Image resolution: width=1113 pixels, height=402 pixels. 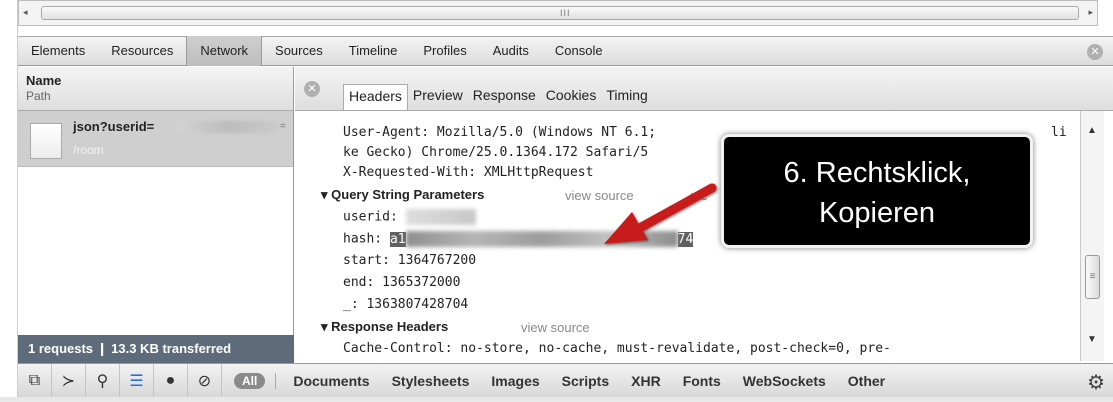 What do you see at coordinates (1092, 277) in the screenshot?
I see `scrollbar-thumb-vertical: ≡` at bounding box center [1092, 277].